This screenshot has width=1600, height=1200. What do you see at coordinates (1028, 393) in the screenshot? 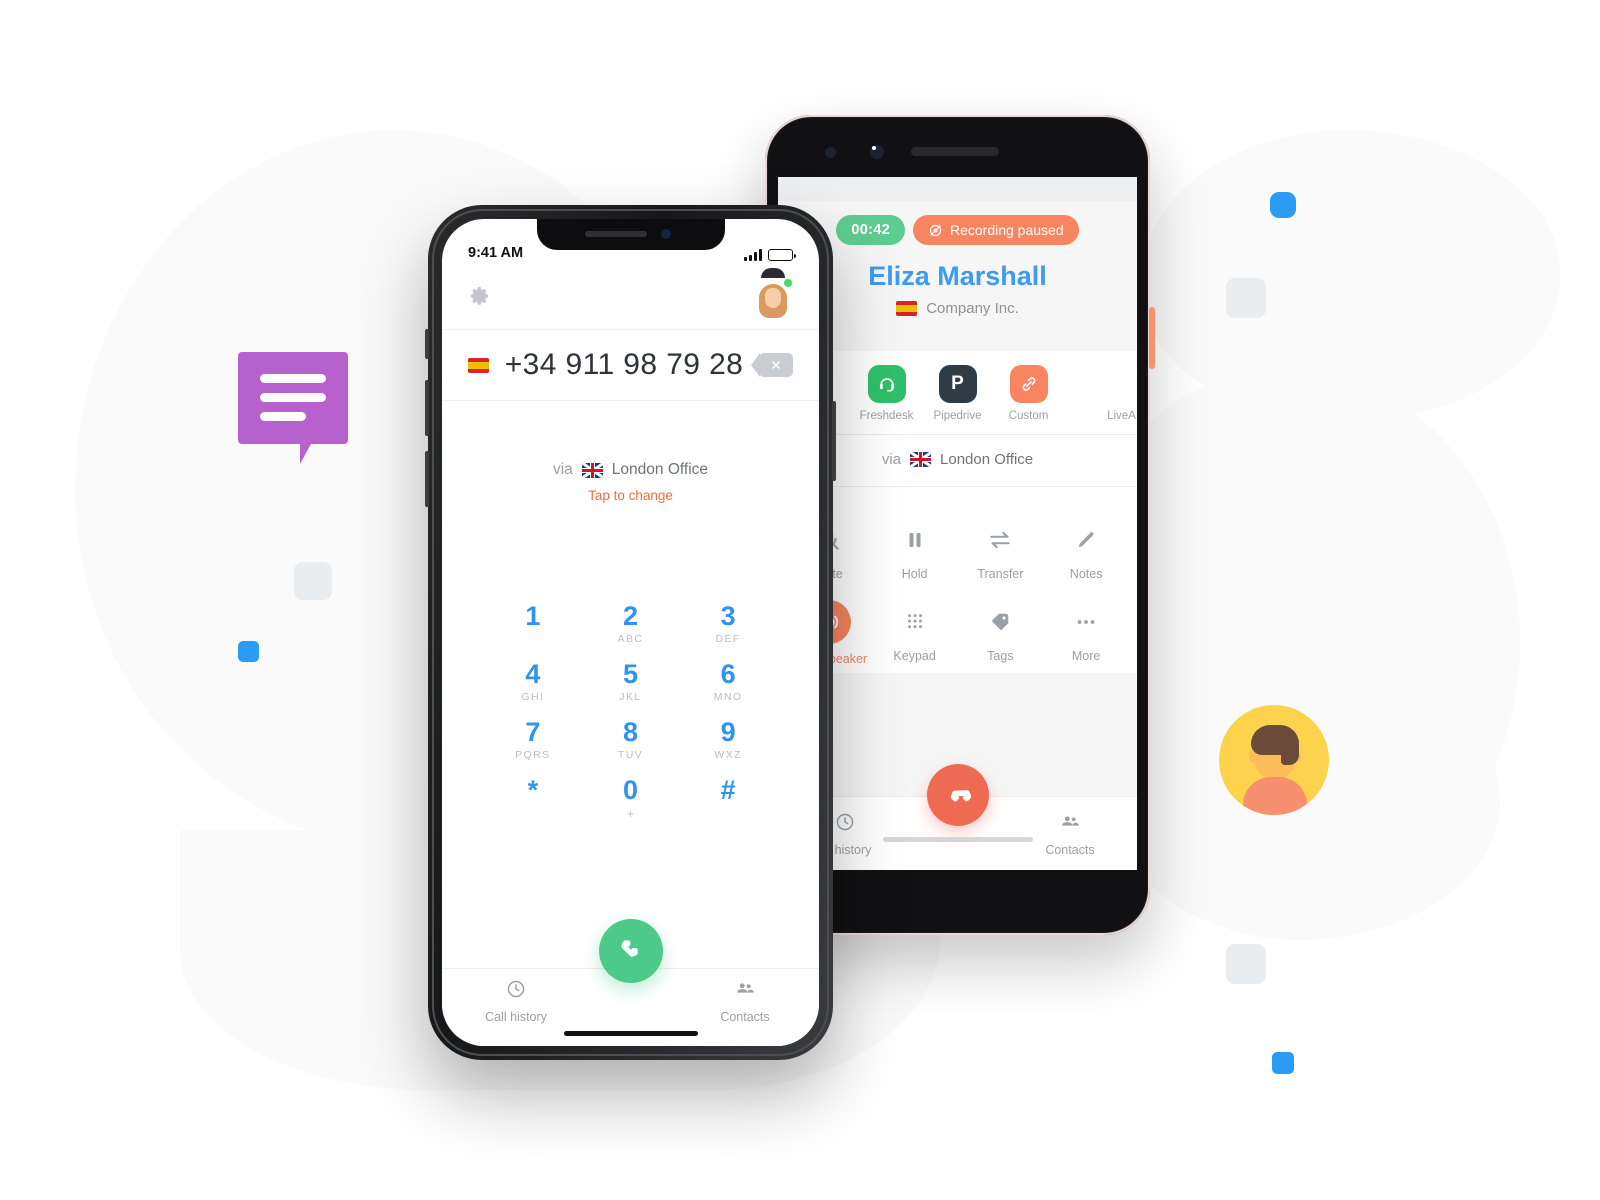
I see `integration-item: Custom` at bounding box center [1028, 393].